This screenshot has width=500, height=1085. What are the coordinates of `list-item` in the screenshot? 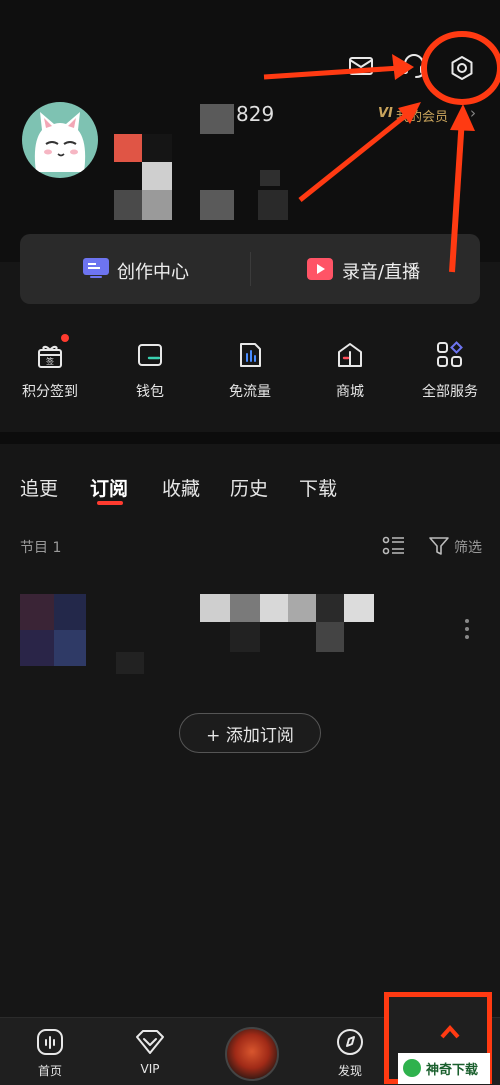 It's located at (250, 631).